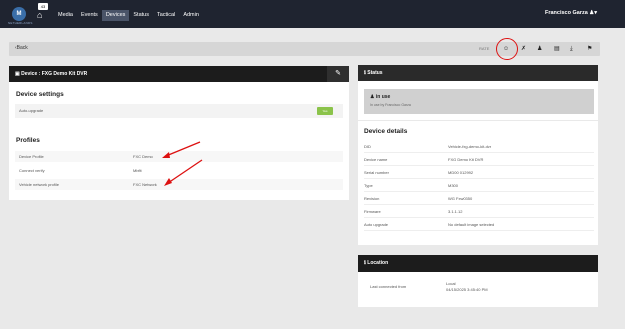  I want to click on auto-upgrade-label: Auto-upgrade, so click(31, 110).